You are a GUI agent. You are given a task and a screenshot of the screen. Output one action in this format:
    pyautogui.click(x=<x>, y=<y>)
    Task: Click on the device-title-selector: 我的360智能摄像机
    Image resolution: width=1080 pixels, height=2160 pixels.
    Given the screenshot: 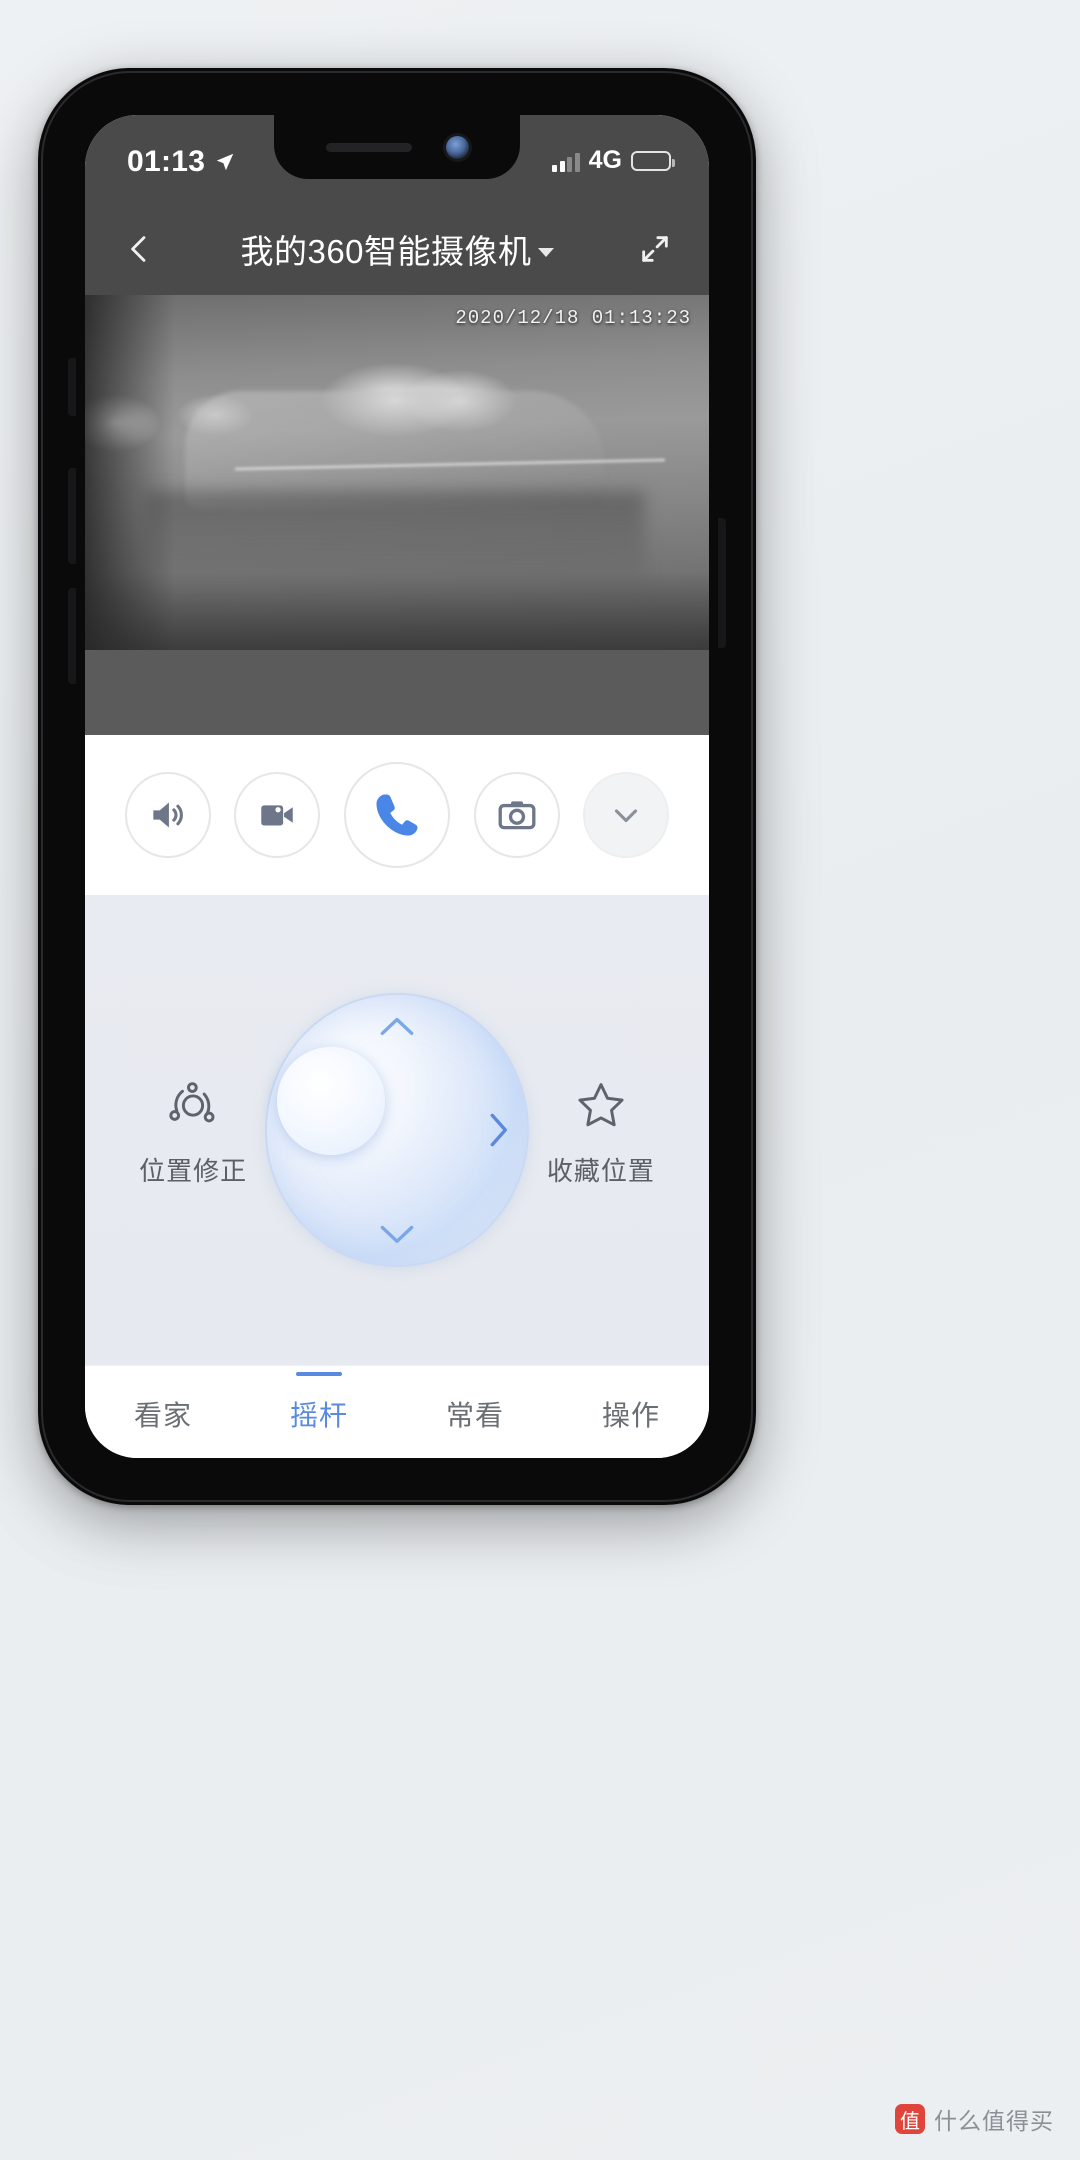 What is the action you would take?
    pyautogui.click(x=397, y=249)
    